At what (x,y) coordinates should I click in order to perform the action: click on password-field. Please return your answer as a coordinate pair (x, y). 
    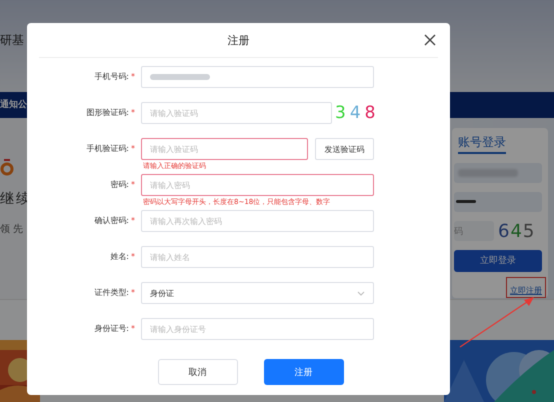
    Looking at the image, I should click on (498, 202).